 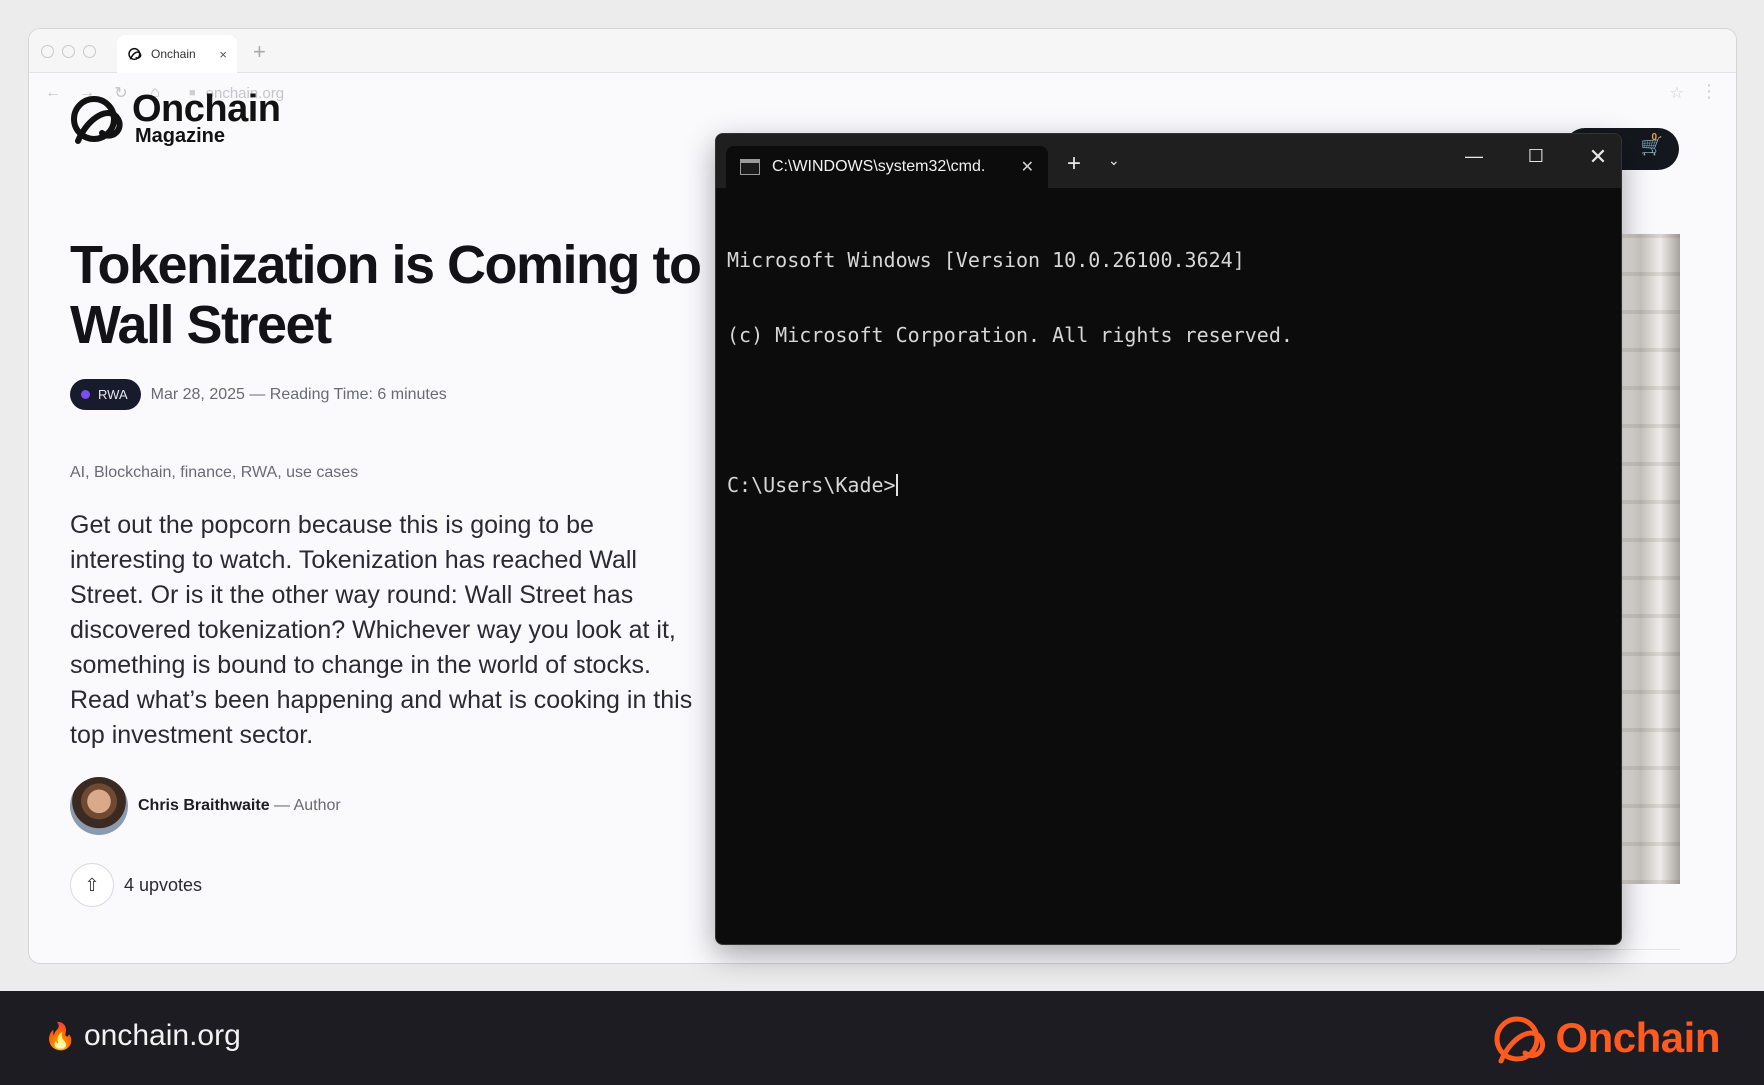 I want to click on category-badge: RWA, so click(x=105, y=394).